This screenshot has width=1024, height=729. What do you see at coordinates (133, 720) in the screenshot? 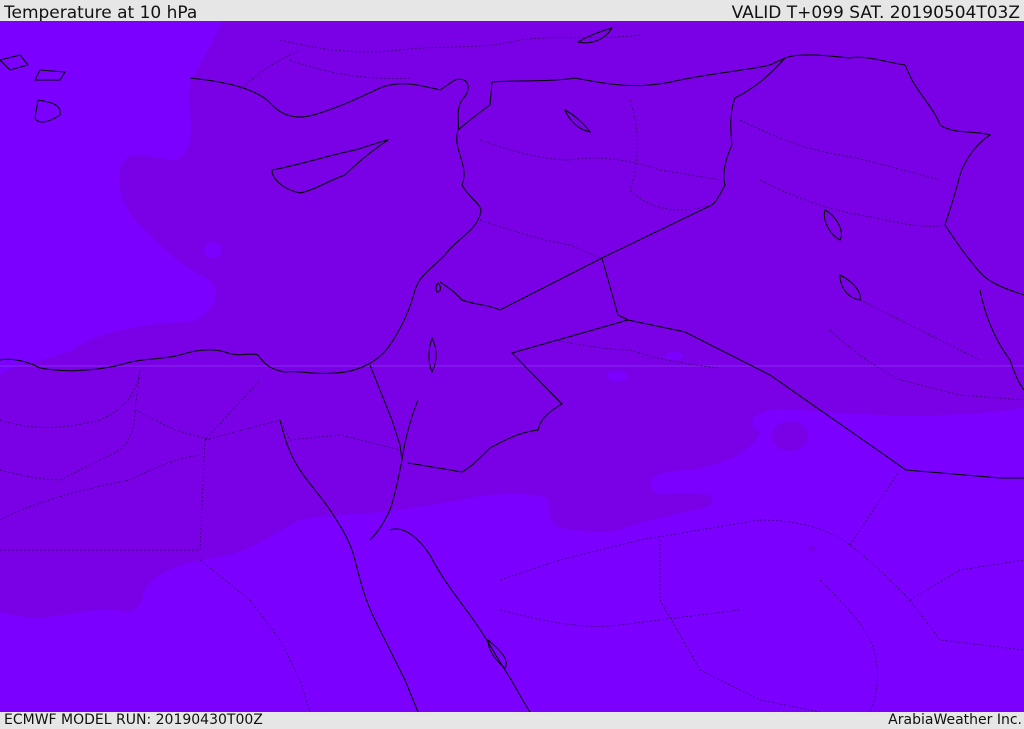
I see `model-run-label: ECMWF MODEL RUN: 20190430T00Z` at bounding box center [133, 720].